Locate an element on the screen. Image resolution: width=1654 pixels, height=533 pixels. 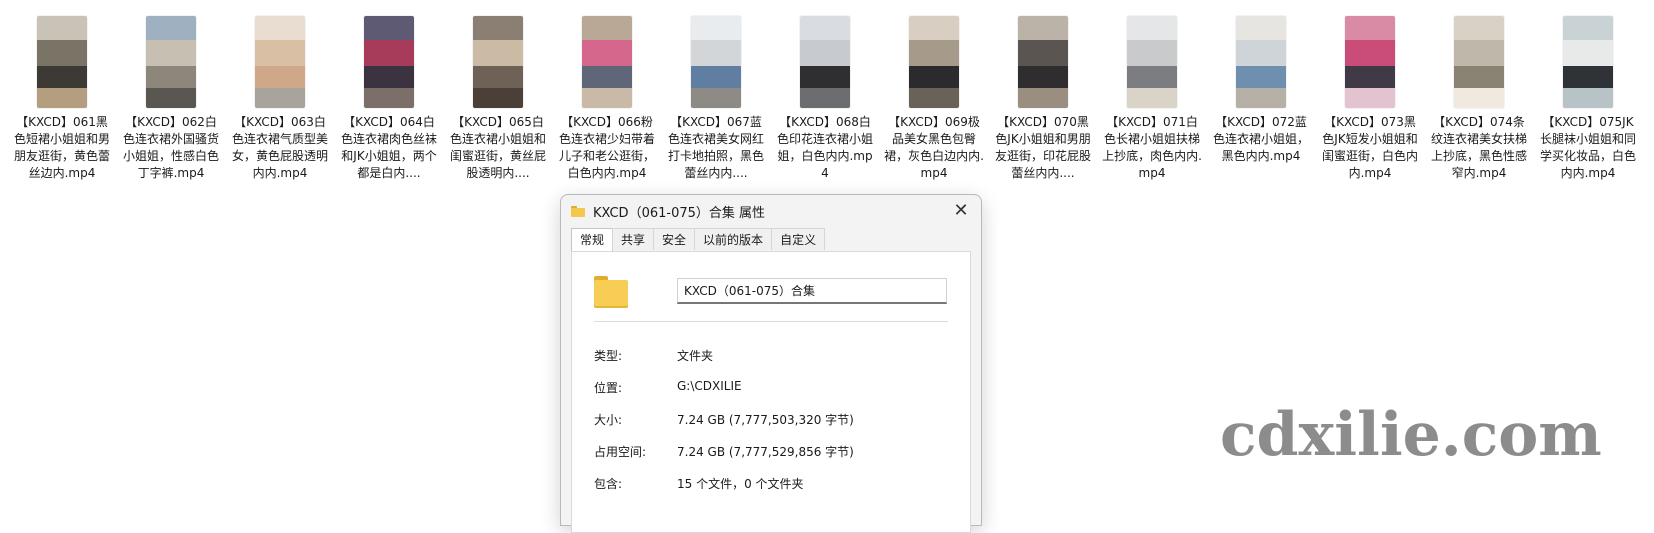
file-name: 【KXCD】074条纹连衣裙美女扶梯上抄底，黑色性感窄内.mp4 is located at coordinates (1478, 147).